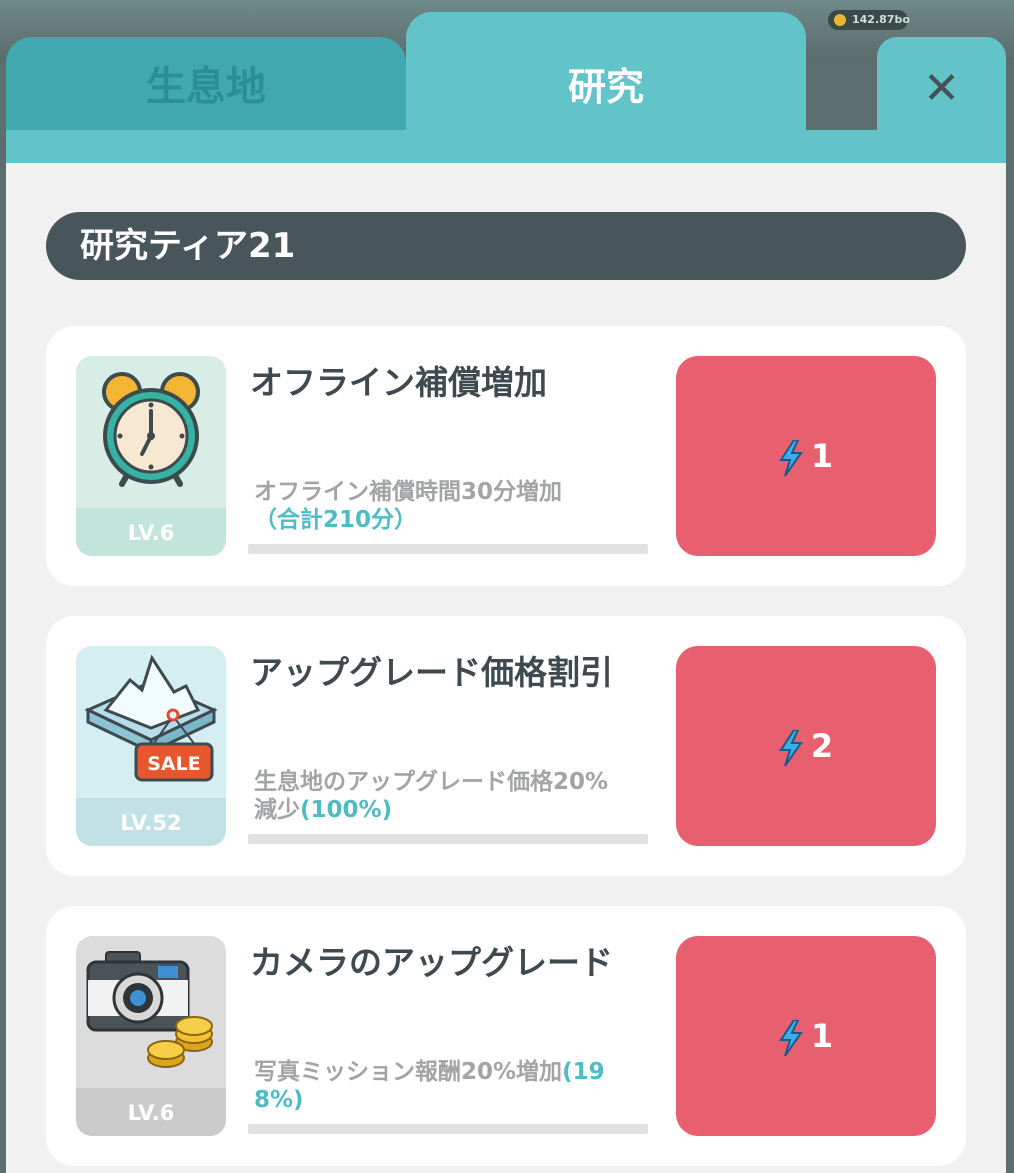 This screenshot has height=1173, width=1014. What do you see at coordinates (822, 746) in the screenshot?
I see `research-cost: 2` at bounding box center [822, 746].